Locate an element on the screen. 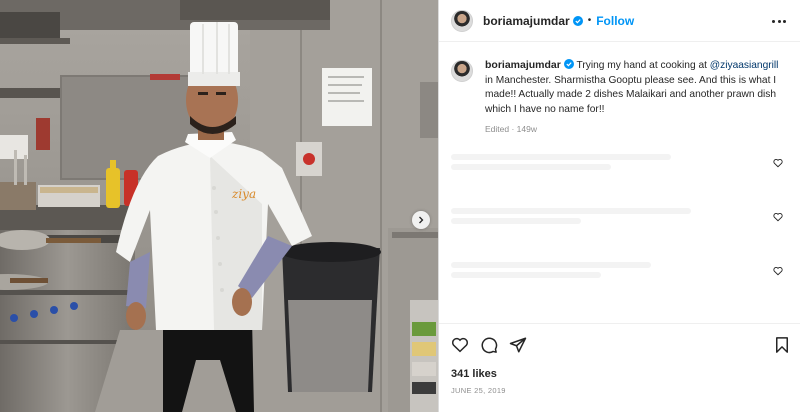 Image resolution: width=800 pixels, height=412 pixels. caption-avatar is located at coordinates (462, 71).